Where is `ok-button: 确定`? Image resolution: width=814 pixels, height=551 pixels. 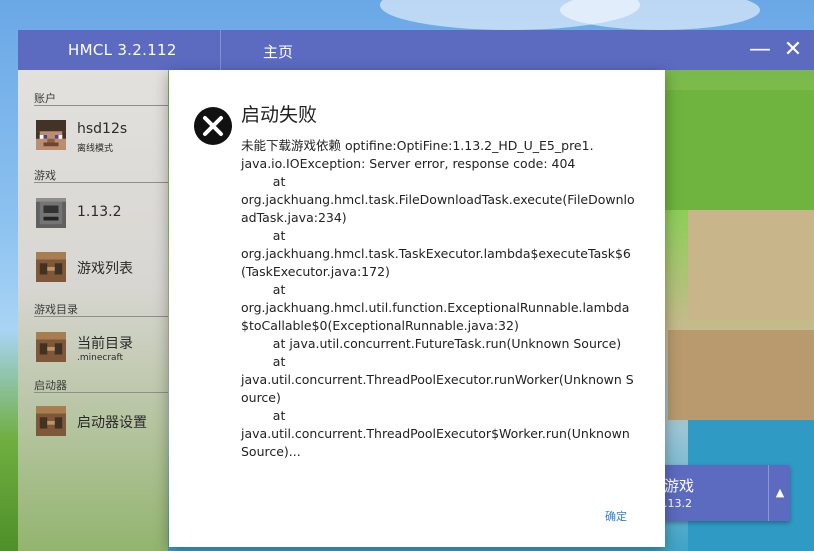 ok-button: 确定 is located at coordinates (616, 516).